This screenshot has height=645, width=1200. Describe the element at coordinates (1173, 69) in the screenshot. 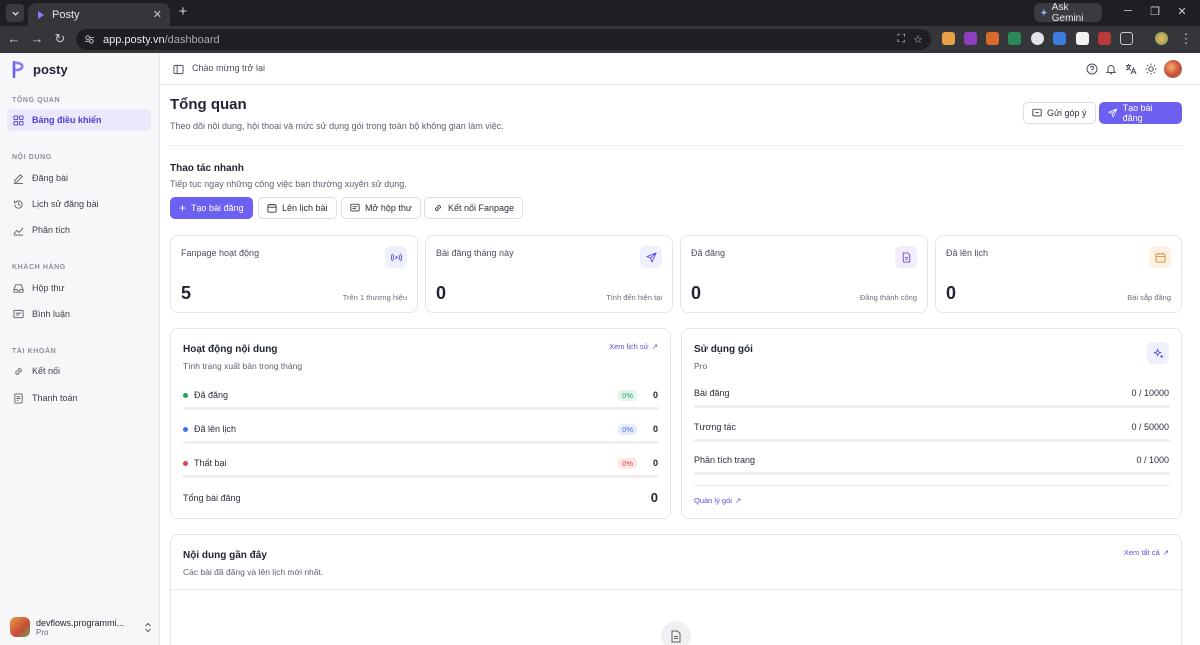

I see `user-avatar` at that location.